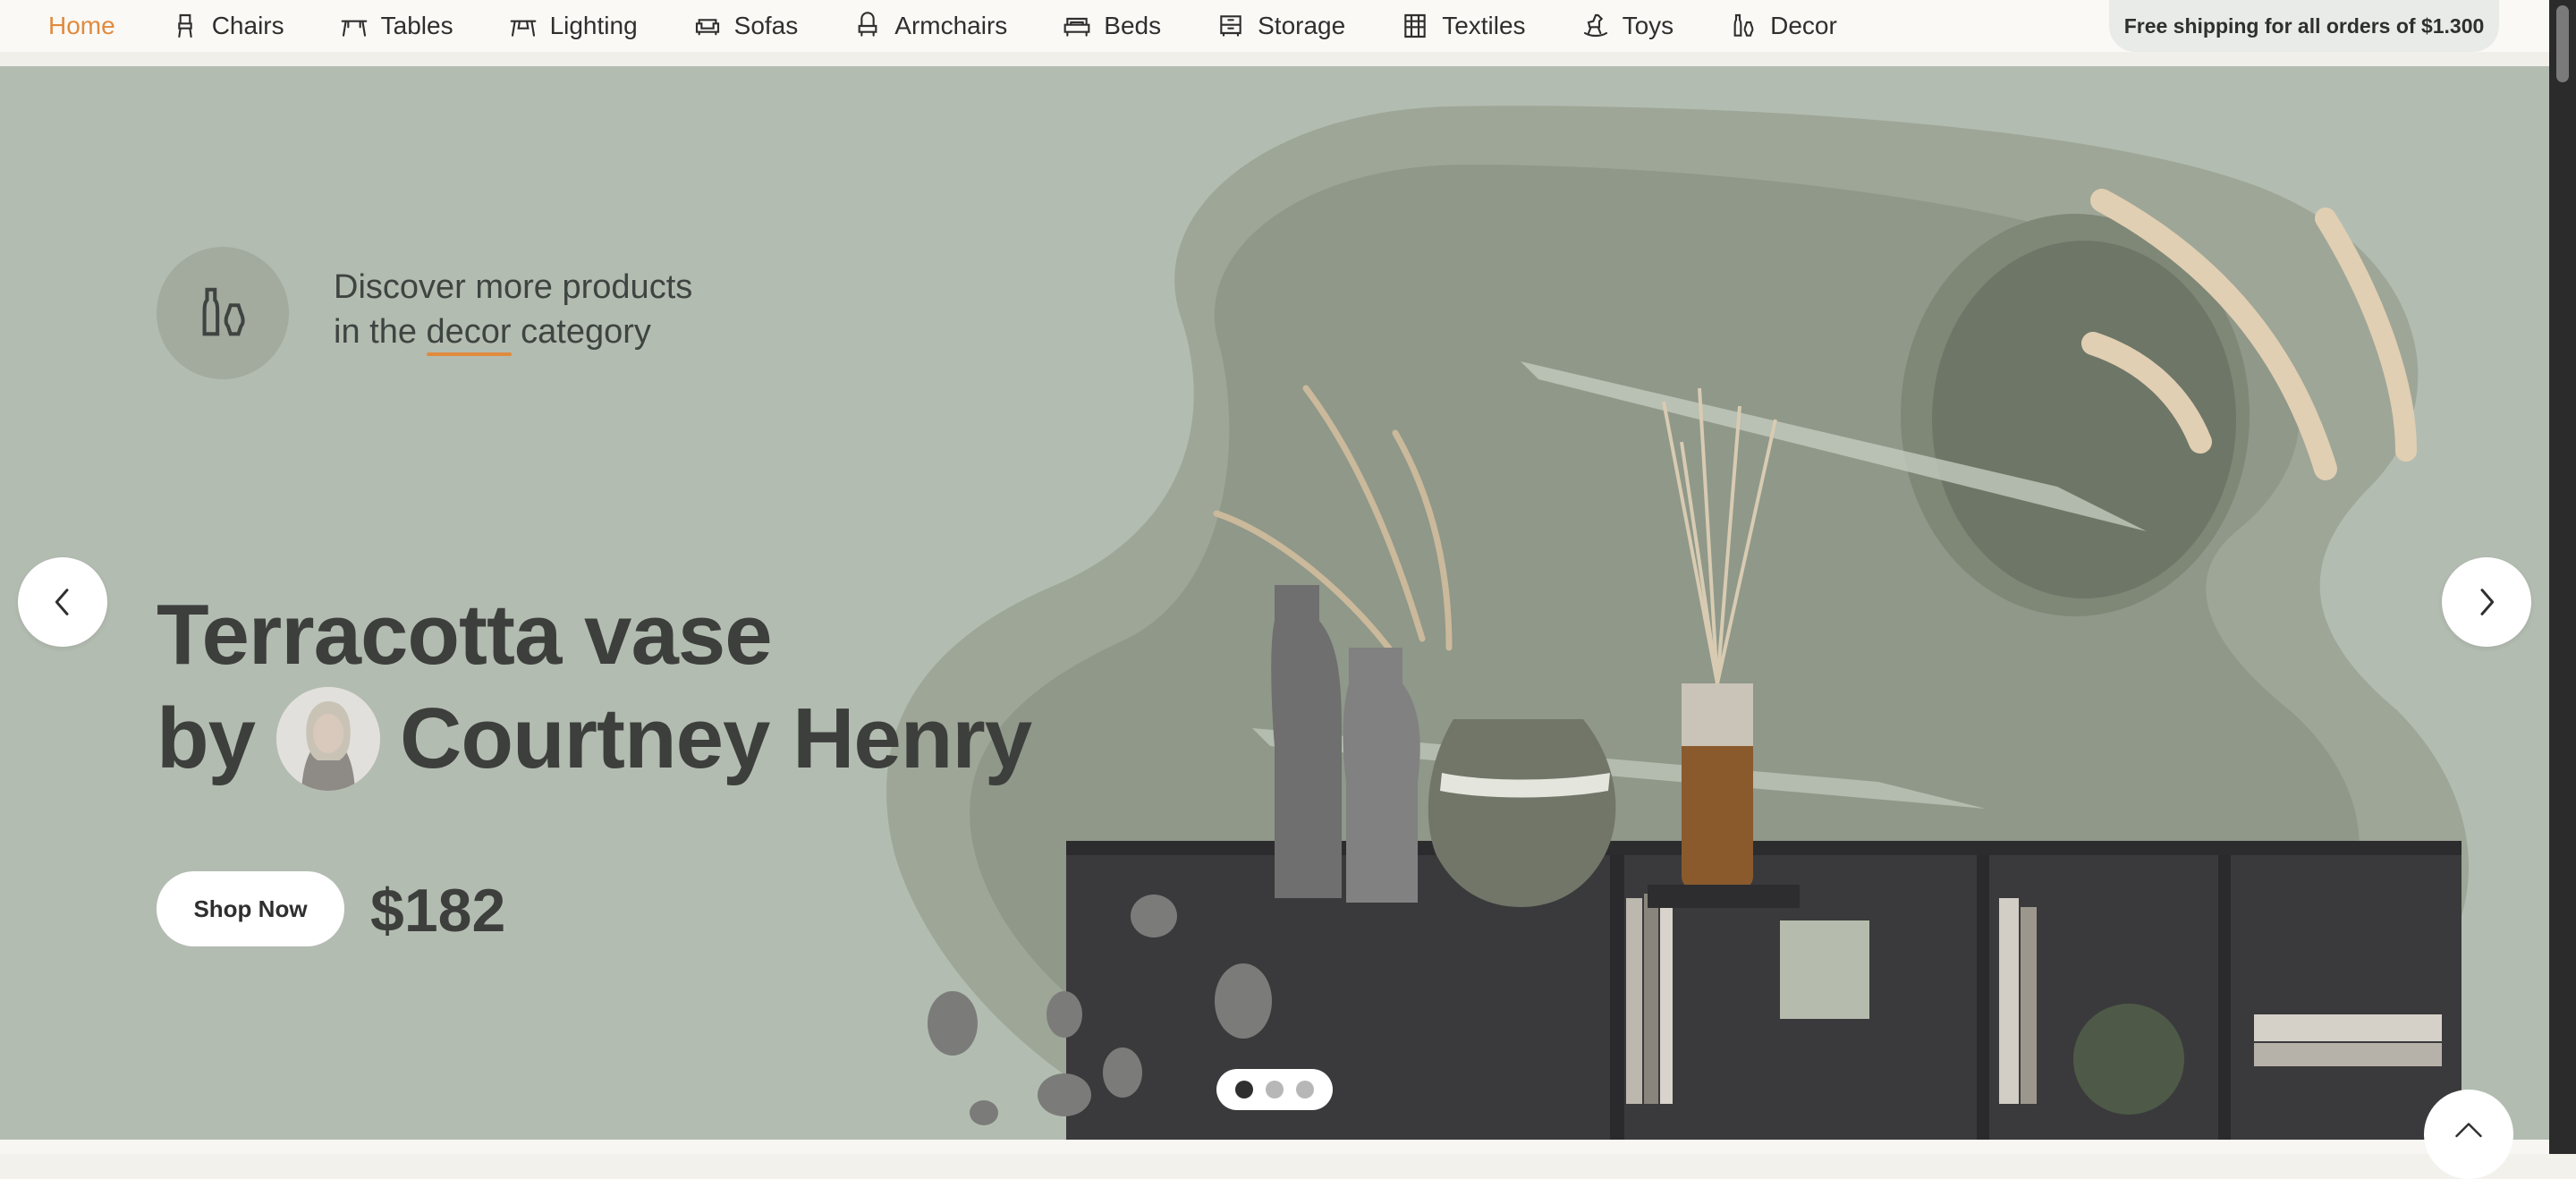 This screenshot has height=1179, width=2576. Describe the element at coordinates (716, 739) in the screenshot. I see `author-name: Courtney Henry` at that location.